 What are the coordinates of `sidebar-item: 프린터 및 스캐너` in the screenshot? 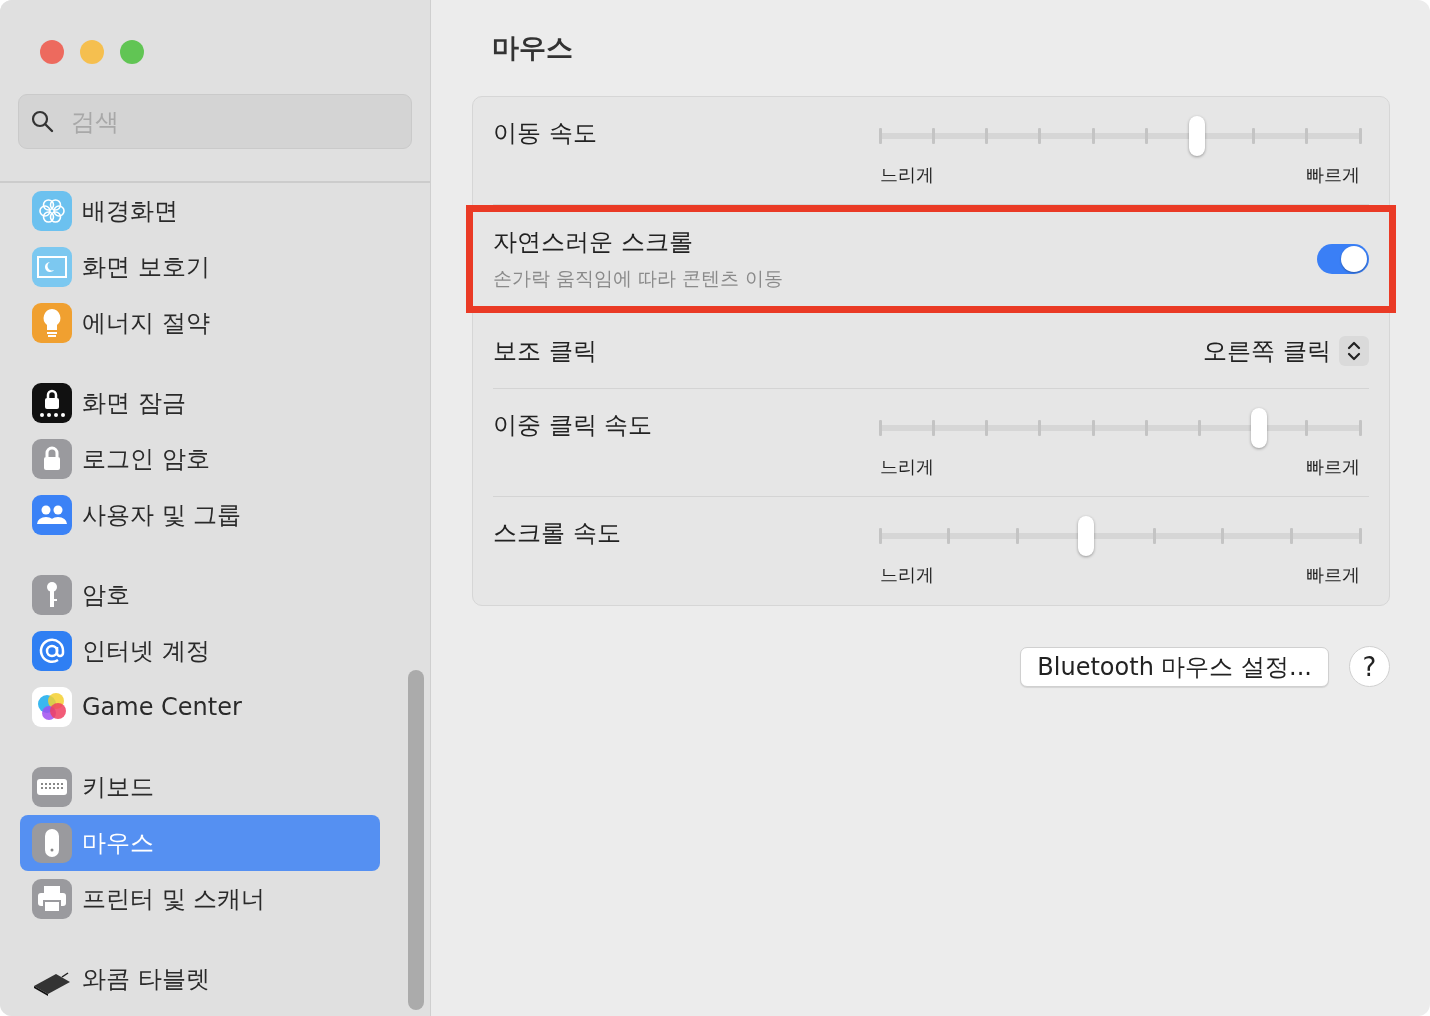 It's located at (200, 899).